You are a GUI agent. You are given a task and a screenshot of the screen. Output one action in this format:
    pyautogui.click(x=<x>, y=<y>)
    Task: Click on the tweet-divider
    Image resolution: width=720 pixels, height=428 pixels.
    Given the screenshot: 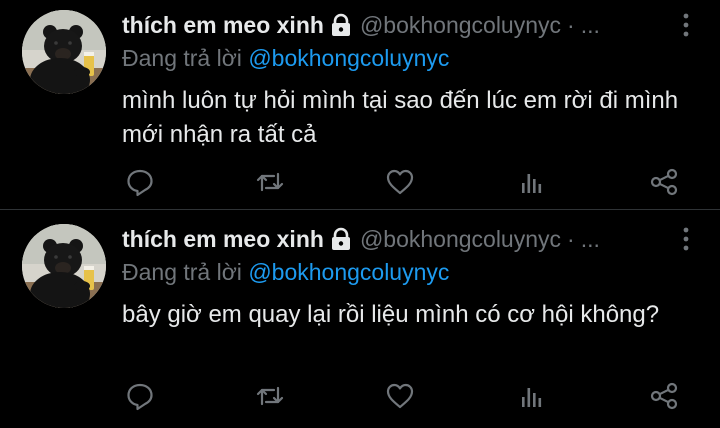 What is the action you would take?
    pyautogui.click(x=360, y=209)
    